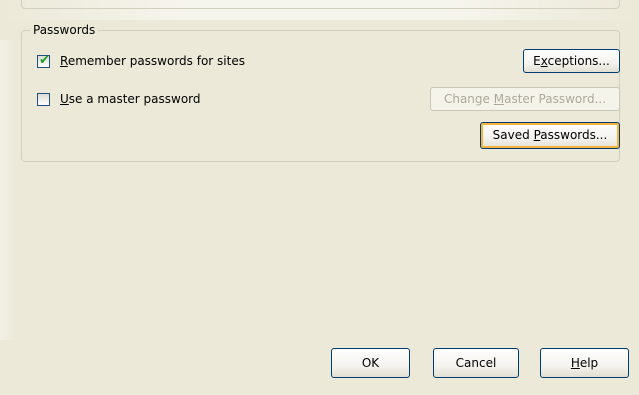  I want to click on checkmark-icon: ✔, so click(44, 60).